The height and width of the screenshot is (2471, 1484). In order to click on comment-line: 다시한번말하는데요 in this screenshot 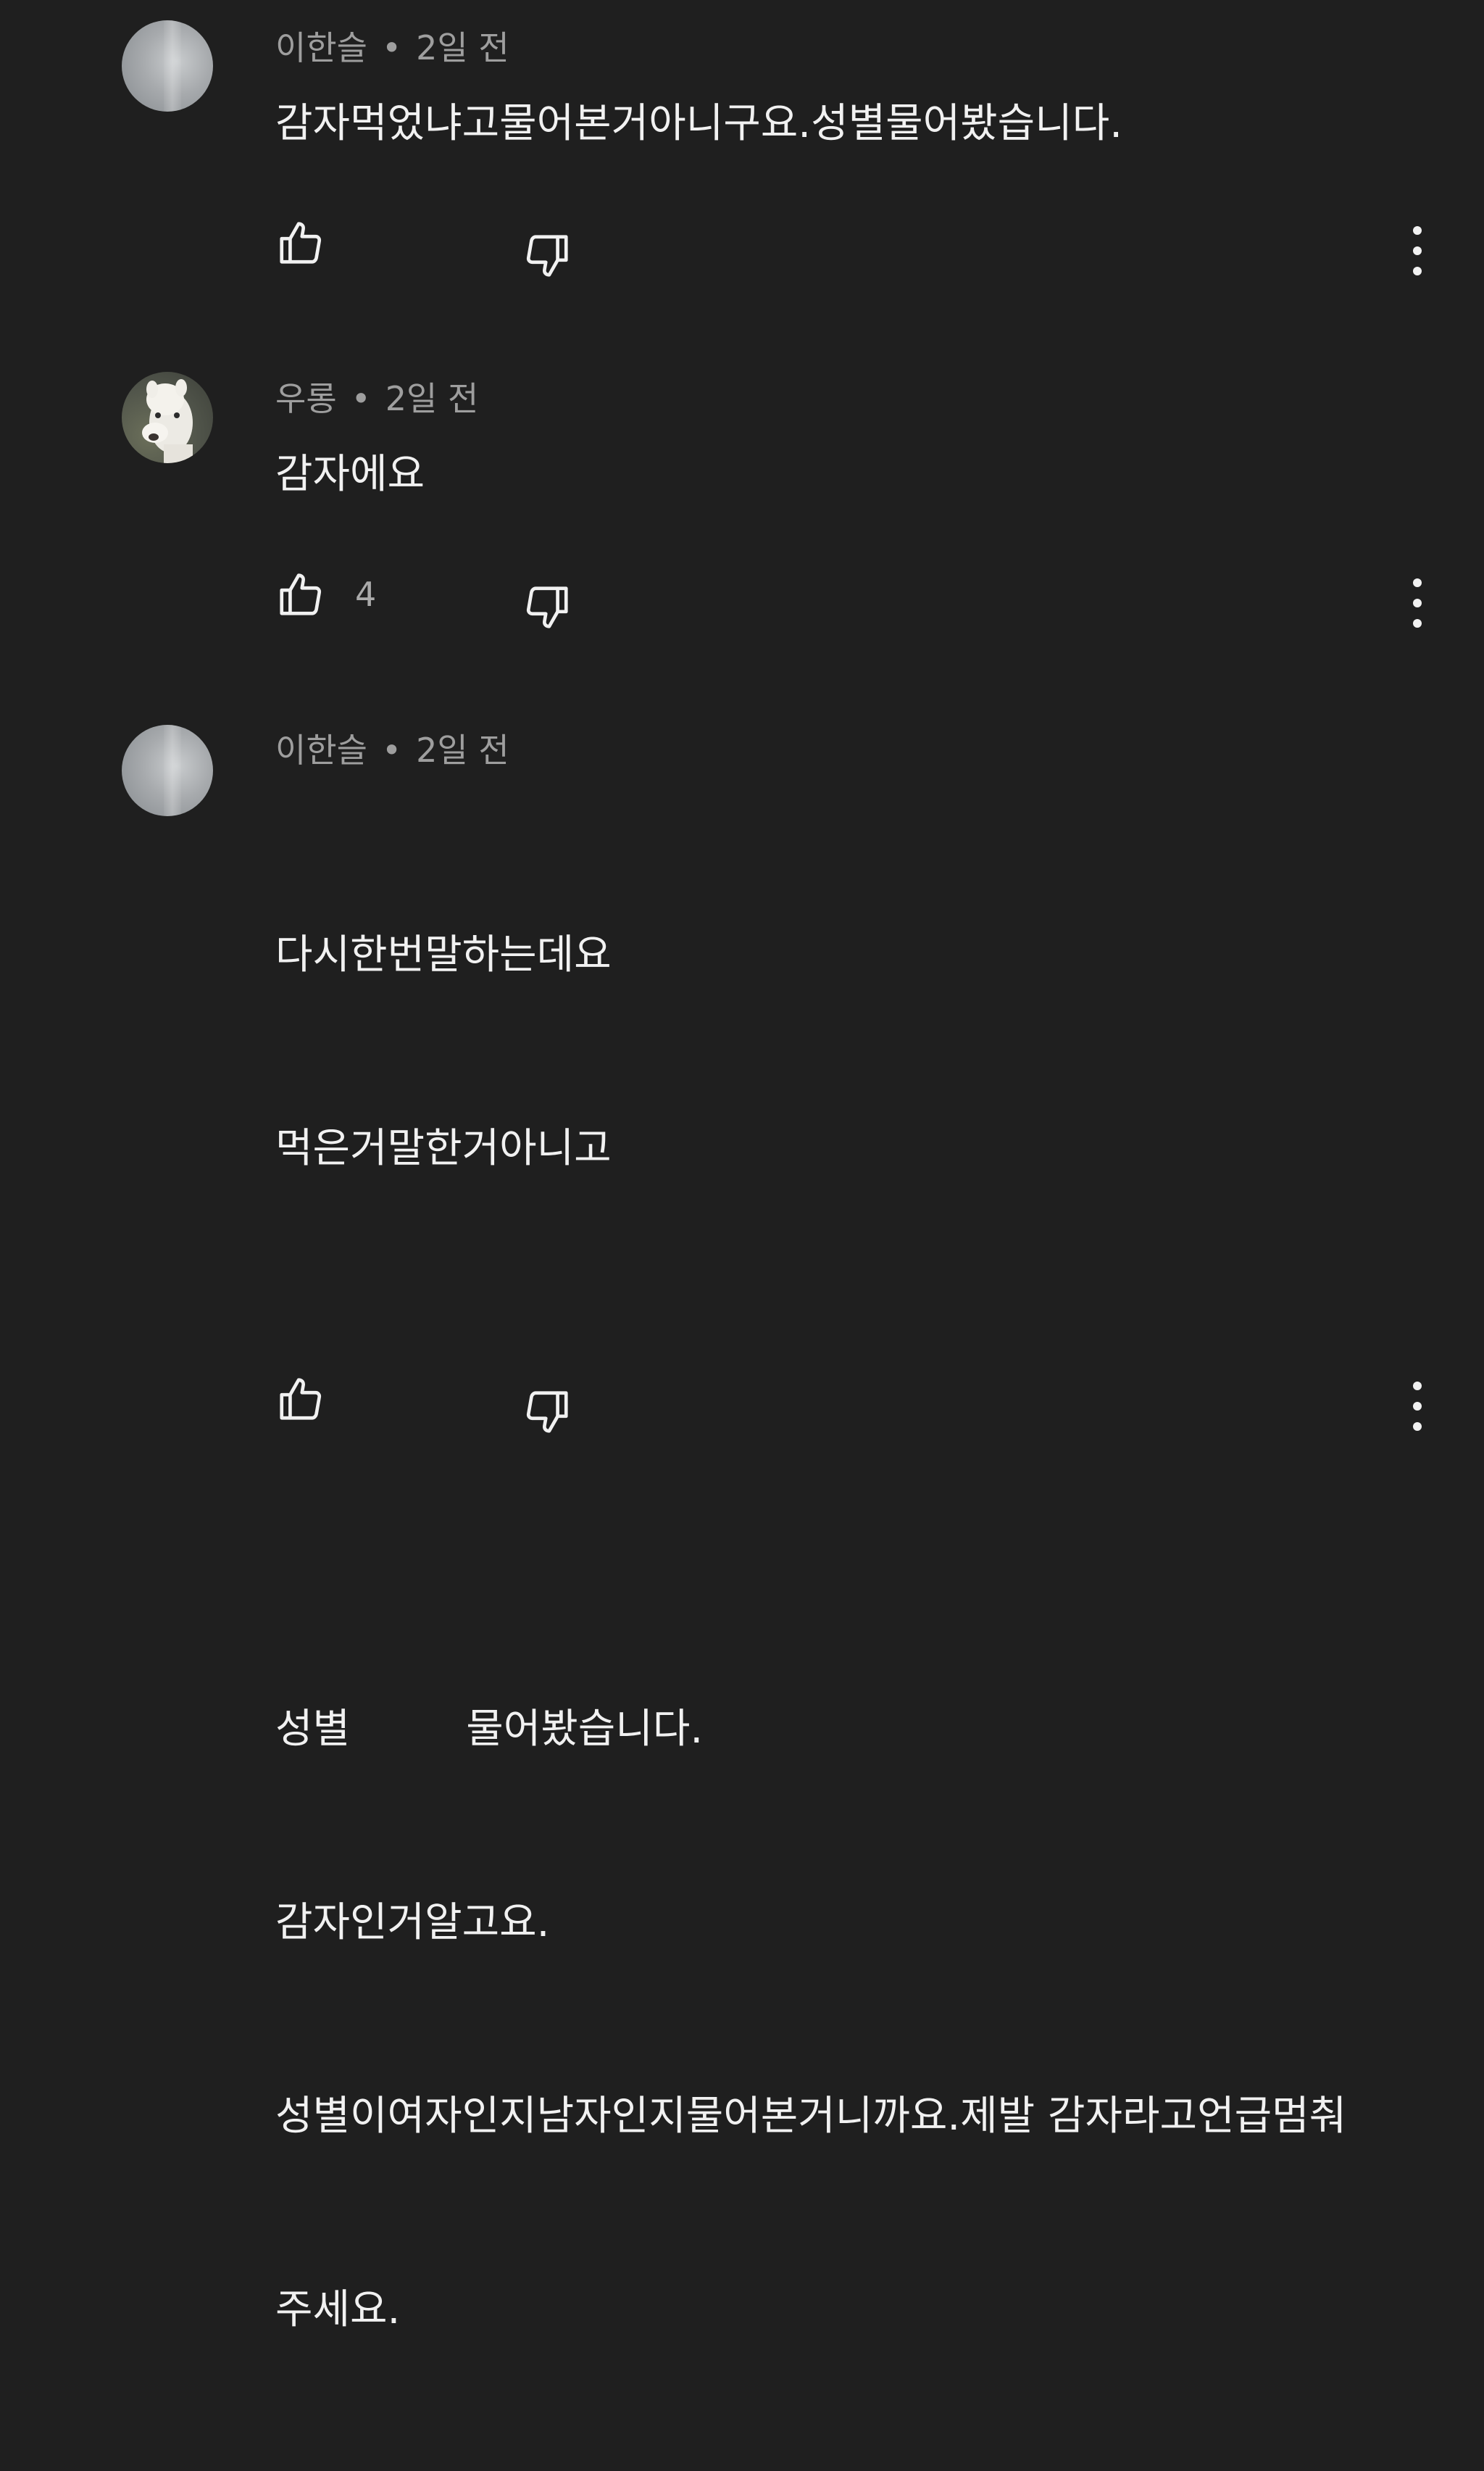, I will do `click(444, 955)`.